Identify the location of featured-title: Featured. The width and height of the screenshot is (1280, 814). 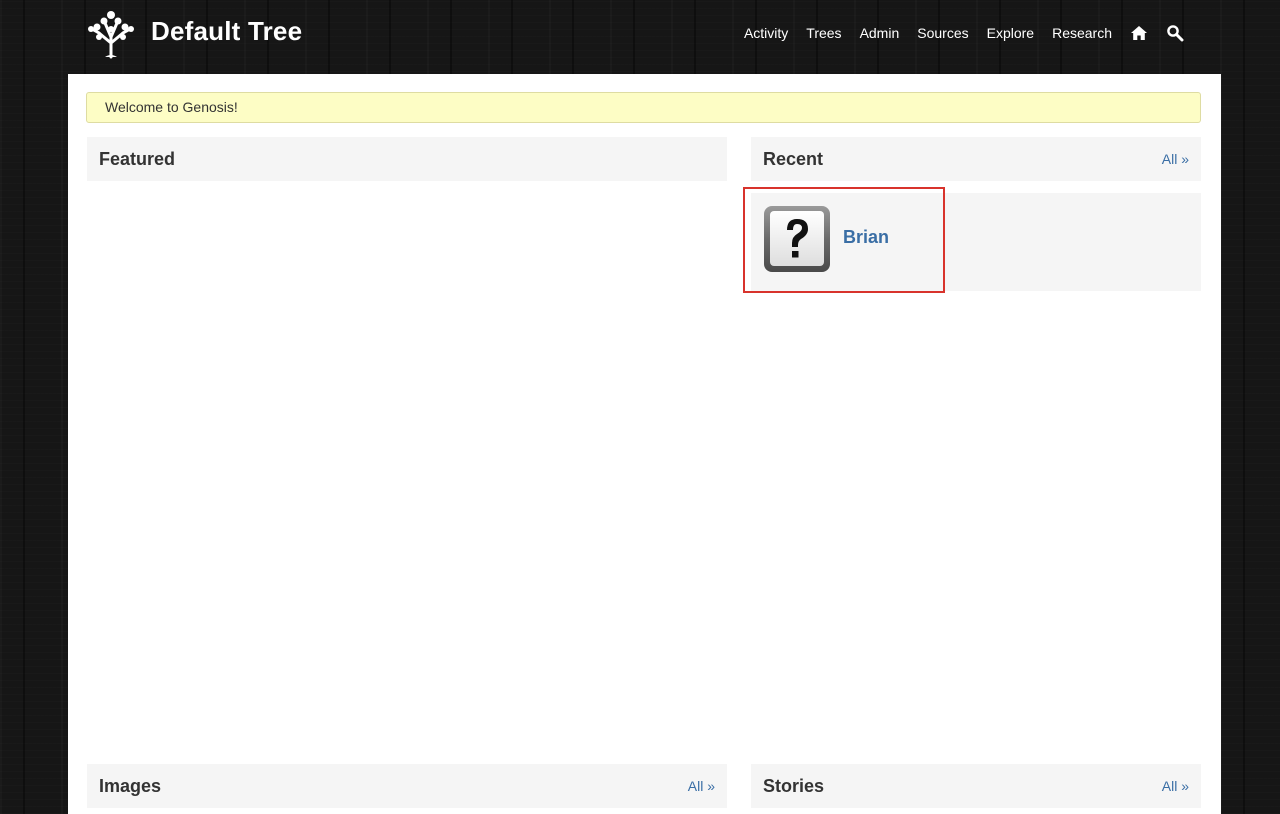
(137, 158).